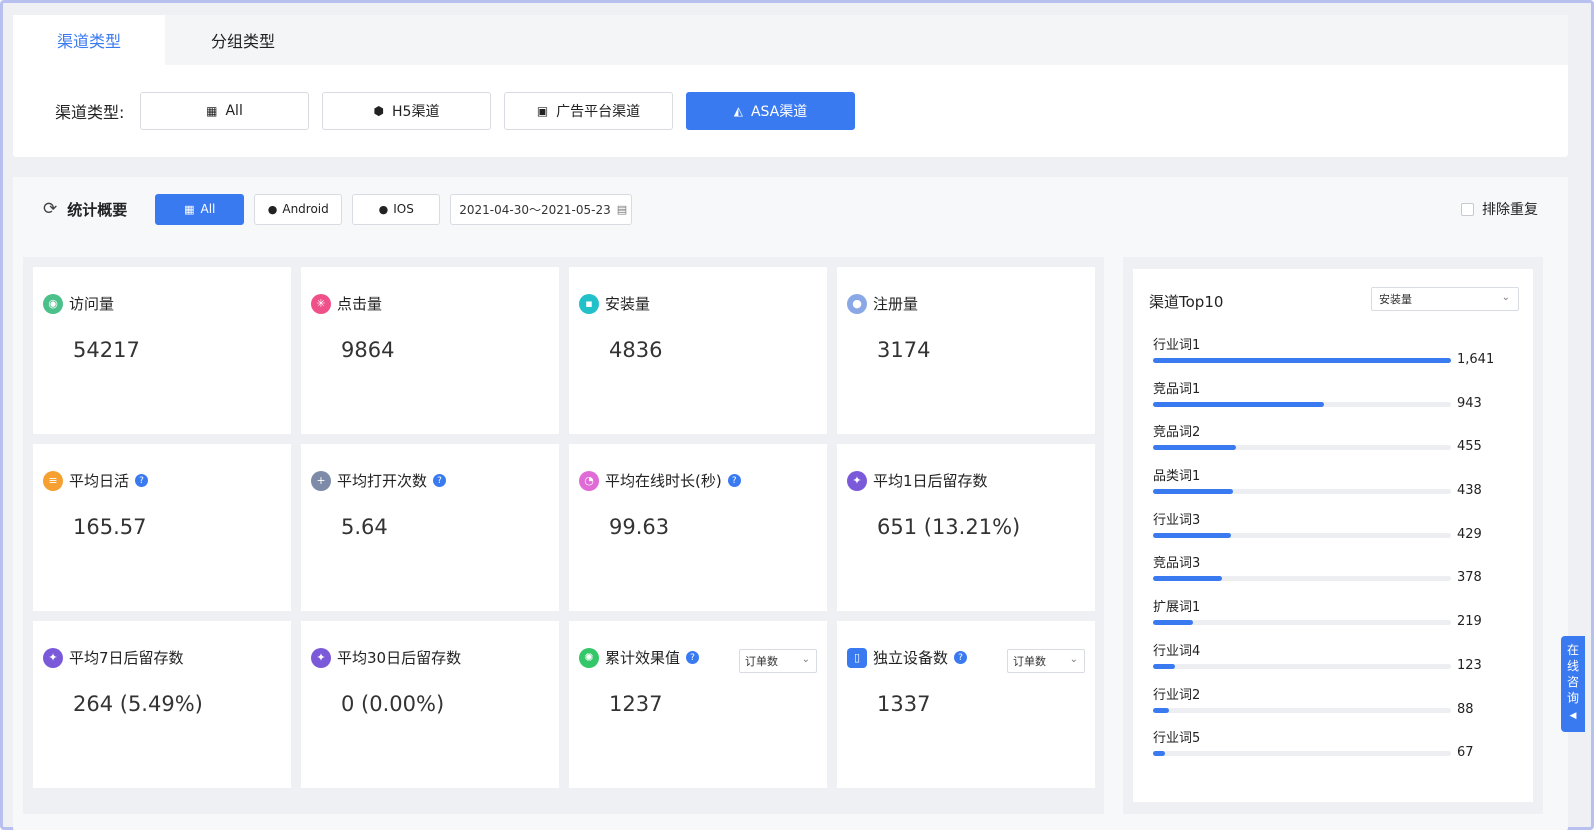 The width and height of the screenshot is (1594, 830). Describe the element at coordinates (1333, 531) in the screenshot. I see `top10-bar-row: 行业词3 429` at that location.